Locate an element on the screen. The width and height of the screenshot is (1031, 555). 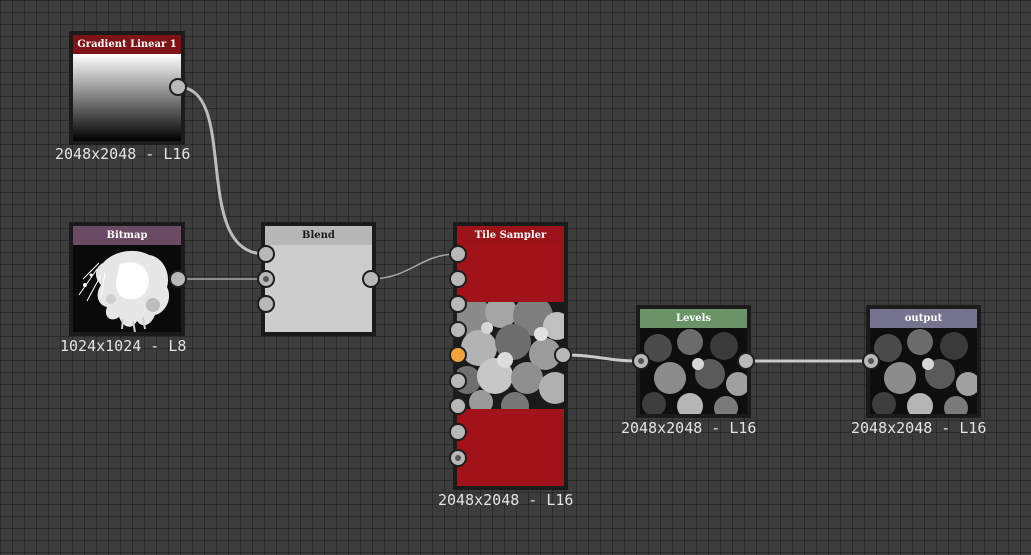
wire-gradient-to-blend is located at coordinates (221, 170).